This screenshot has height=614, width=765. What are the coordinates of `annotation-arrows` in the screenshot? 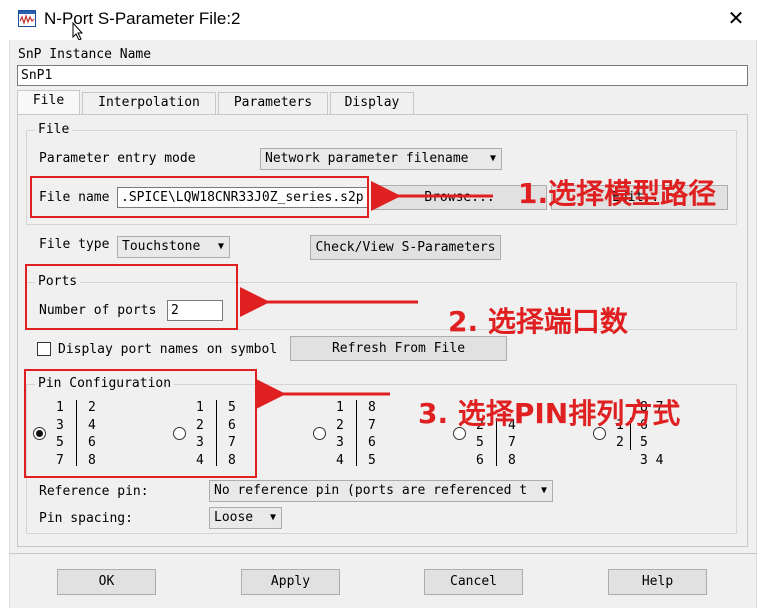 It's located at (366, 295).